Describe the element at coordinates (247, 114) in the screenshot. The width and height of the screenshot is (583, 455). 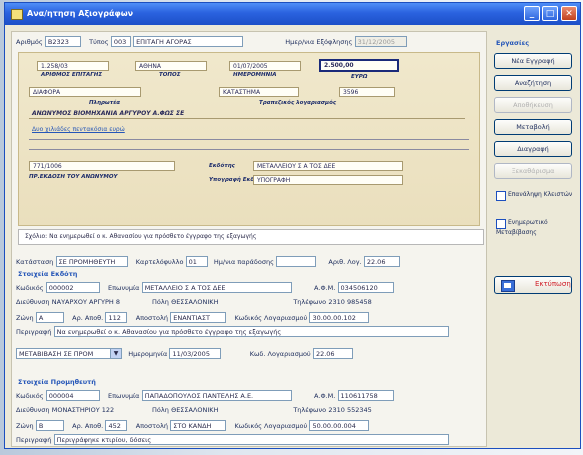
I see `cheque-payee: ΑΝΩΝΥΜΟΣ ΒΙΟΜΗΧΑΝΙΑ ΑΡΓΥΡΟΥ Α.ΦΩΣ ΣΕ` at that location.